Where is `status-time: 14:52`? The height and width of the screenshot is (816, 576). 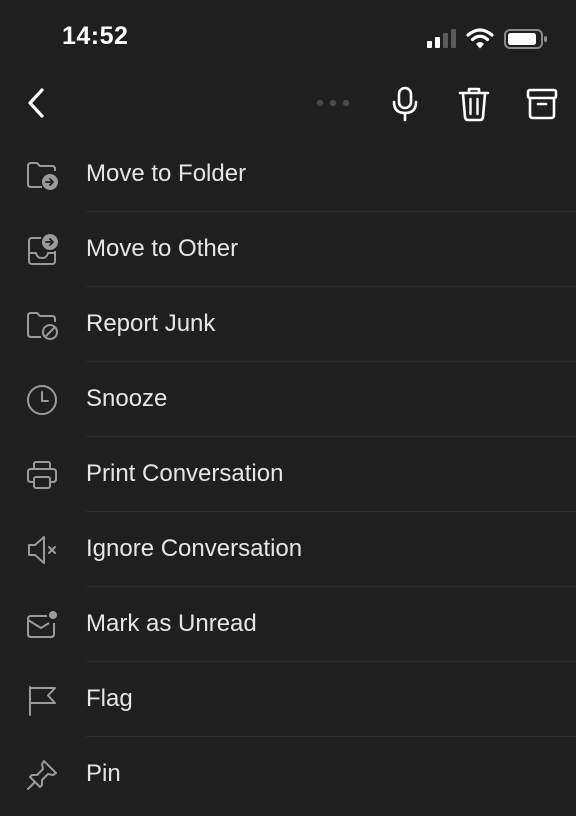
status-time: 14:52 is located at coordinates (95, 36).